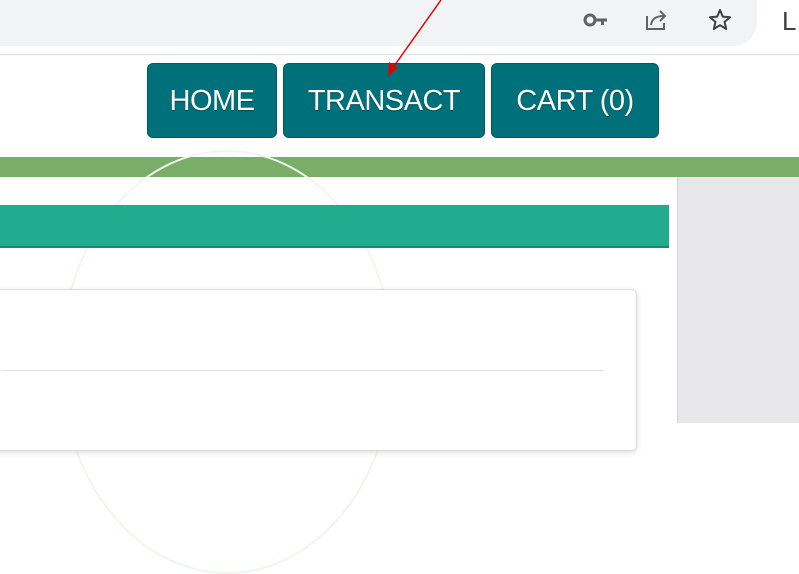 The width and height of the screenshot is (799, 574). Describe the element at coordinates (334, 226) in the screenshot. I see `section-header-band` at that location.